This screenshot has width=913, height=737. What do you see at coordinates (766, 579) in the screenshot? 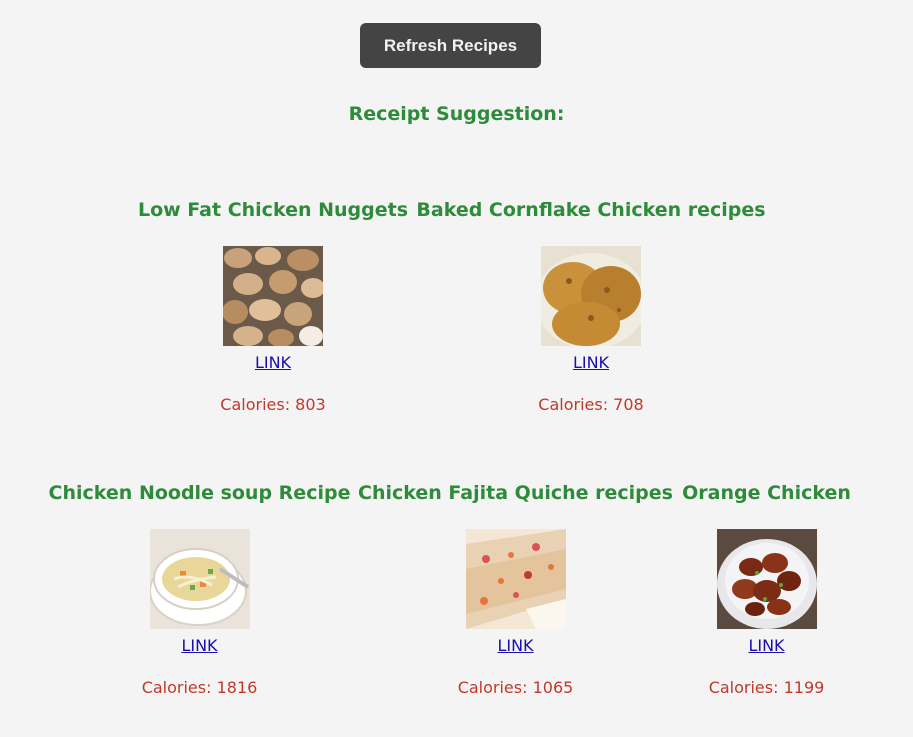
I see `orange-chicken-image` at bounding box center [766, 579].